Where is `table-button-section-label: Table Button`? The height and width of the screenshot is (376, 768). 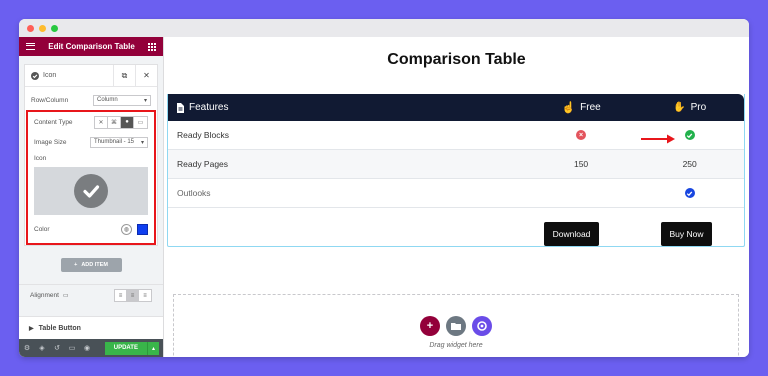
table-button-section-label: Table Button is located at coordinates (59, 328).